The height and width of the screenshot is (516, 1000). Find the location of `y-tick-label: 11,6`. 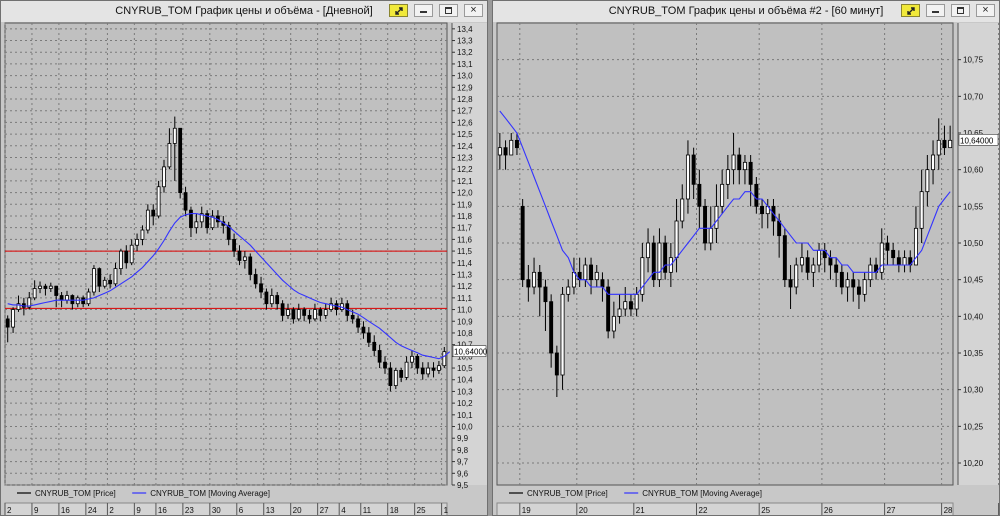

y-tick-label: 11,6 is located at coordinates (465, 239).